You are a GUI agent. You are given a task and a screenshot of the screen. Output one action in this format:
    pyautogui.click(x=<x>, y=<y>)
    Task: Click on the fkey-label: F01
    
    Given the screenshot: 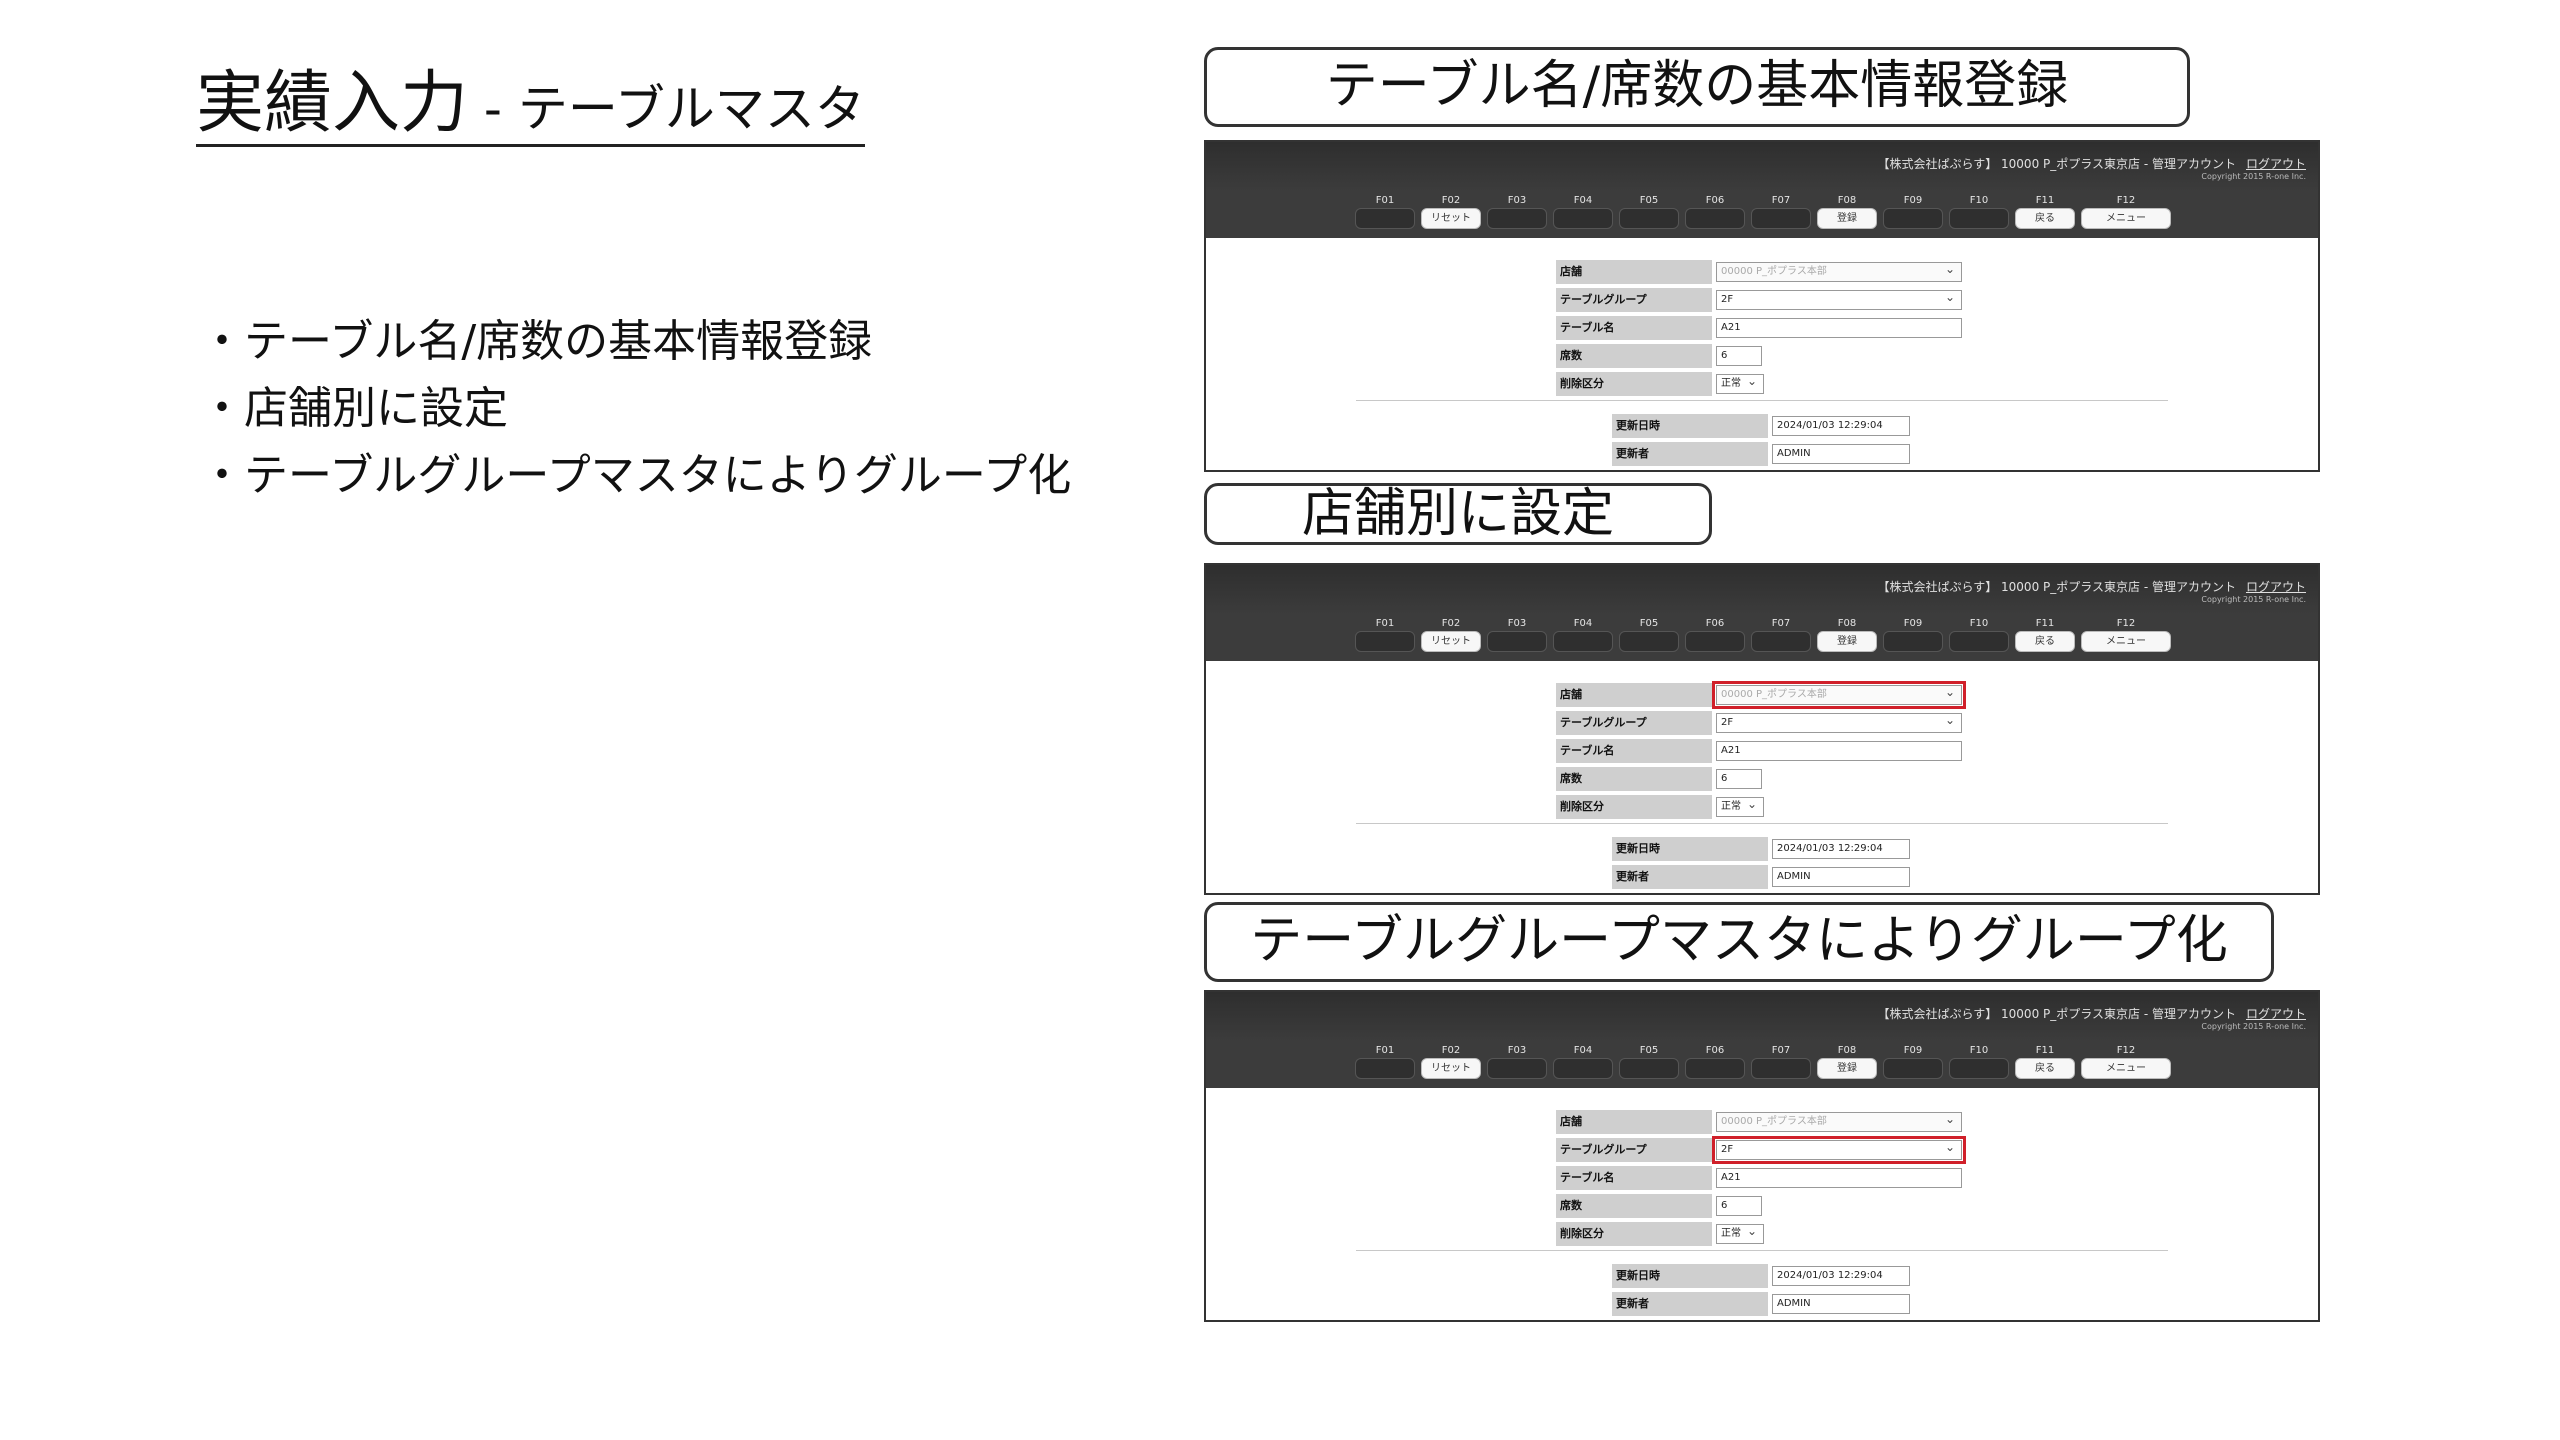 What is the action you would take?
    pyautogui.click(x=1385, y=200)
    